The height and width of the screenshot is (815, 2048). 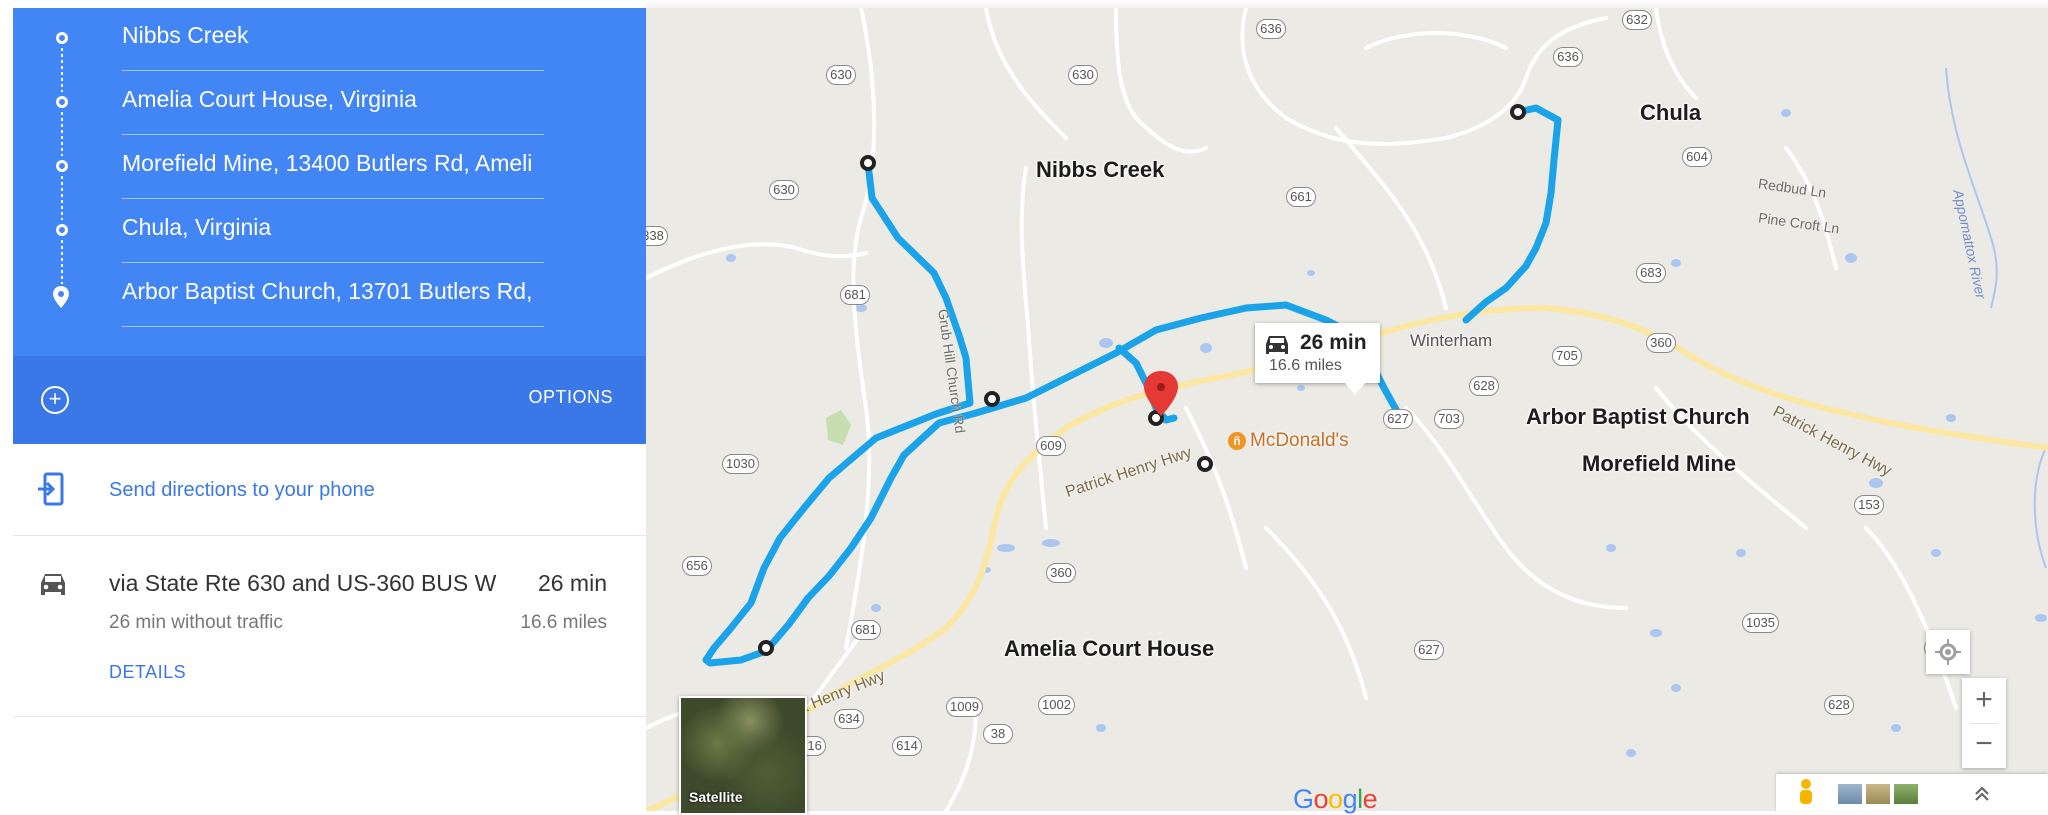 What do you see at coordinates (147, 672) in the screenshot?
I see `details-link: DETAILS` at bounding box center [147, 672].